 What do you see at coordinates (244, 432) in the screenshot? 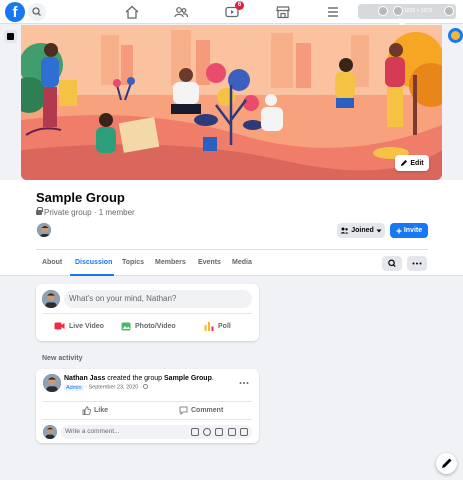
I see `sticker-icon` at bounding box center [244, 432].